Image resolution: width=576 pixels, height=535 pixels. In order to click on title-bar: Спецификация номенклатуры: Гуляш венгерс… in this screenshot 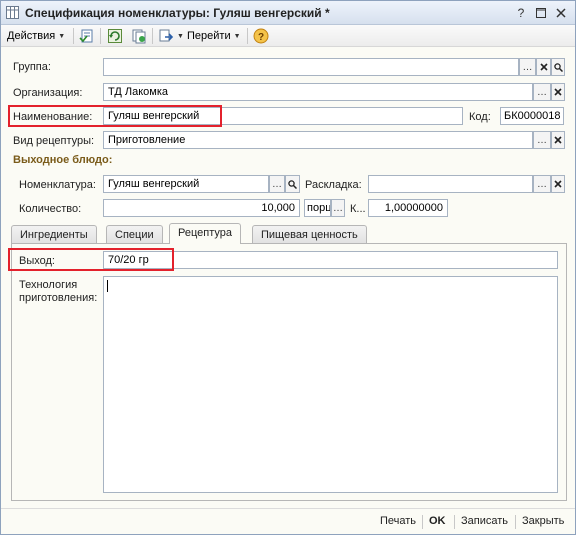, I will do `click(288, 13)`.